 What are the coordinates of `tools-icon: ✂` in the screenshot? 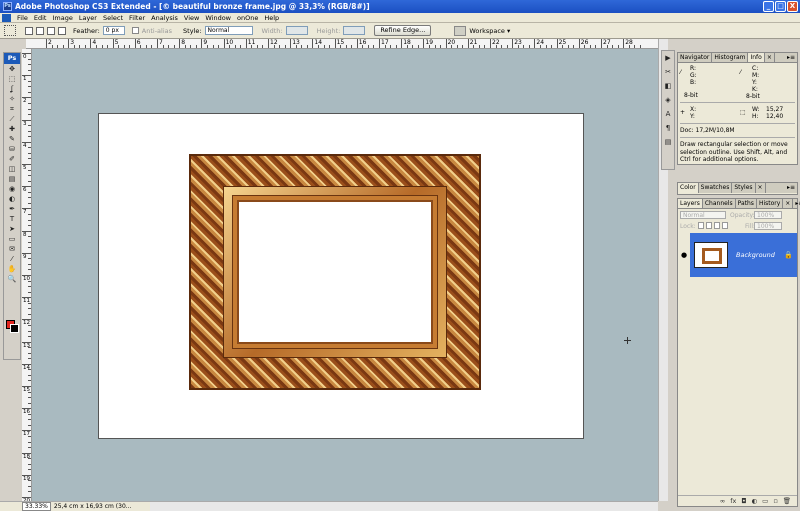 It's located at (668, 73).